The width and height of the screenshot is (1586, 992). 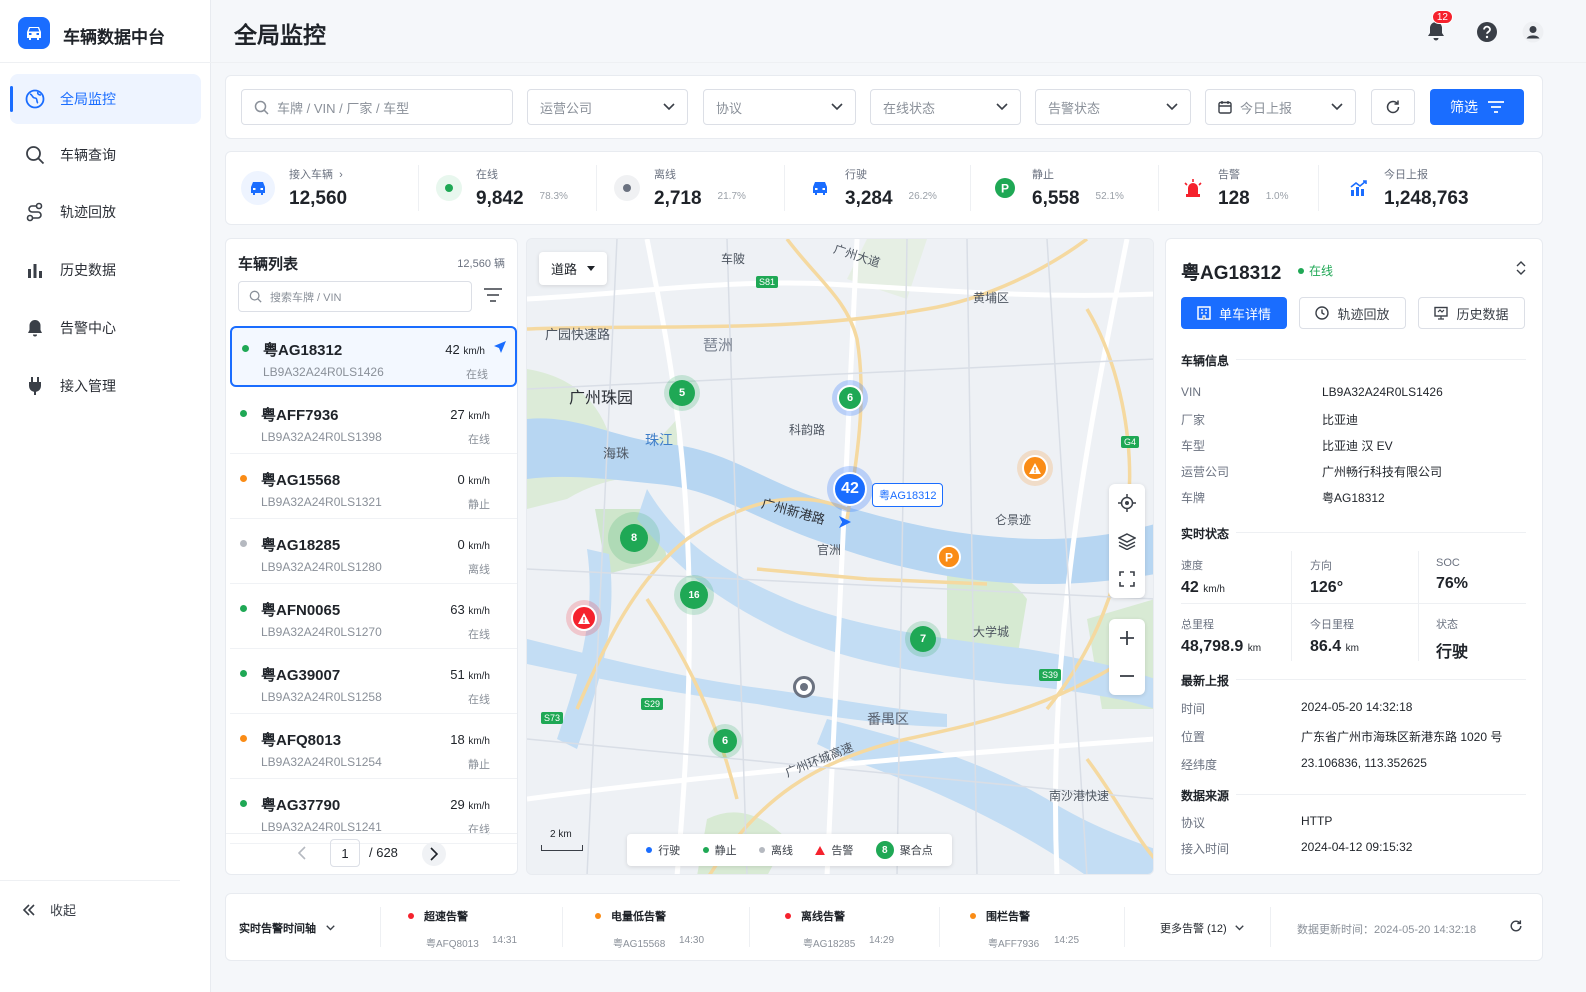 What do you see at coordinates (820, 188) in the screenshot?
I see `moving-car-icon` at bounding box center [820, 188].